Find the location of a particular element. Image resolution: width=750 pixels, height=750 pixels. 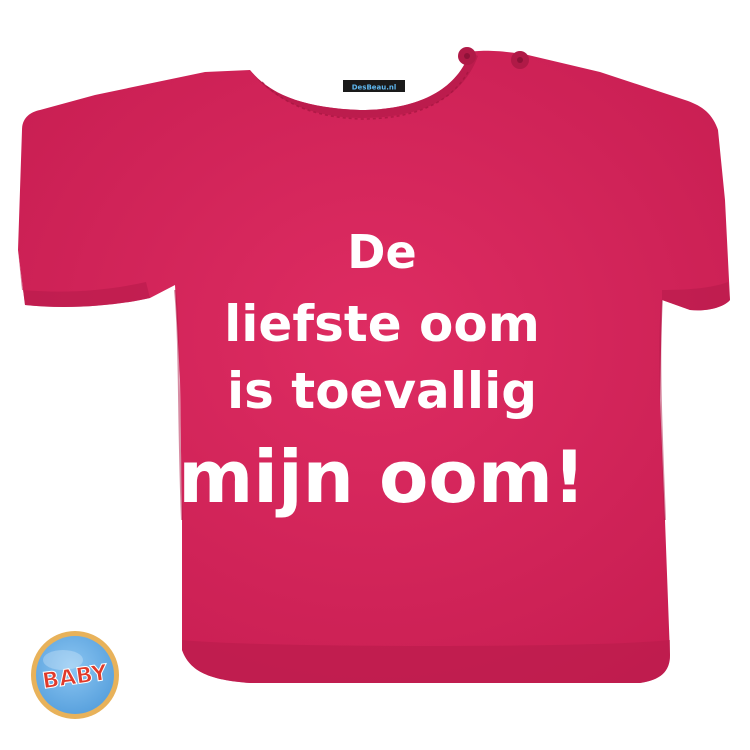

print-line-3: is toevallig is located at coordinates (382, 391).